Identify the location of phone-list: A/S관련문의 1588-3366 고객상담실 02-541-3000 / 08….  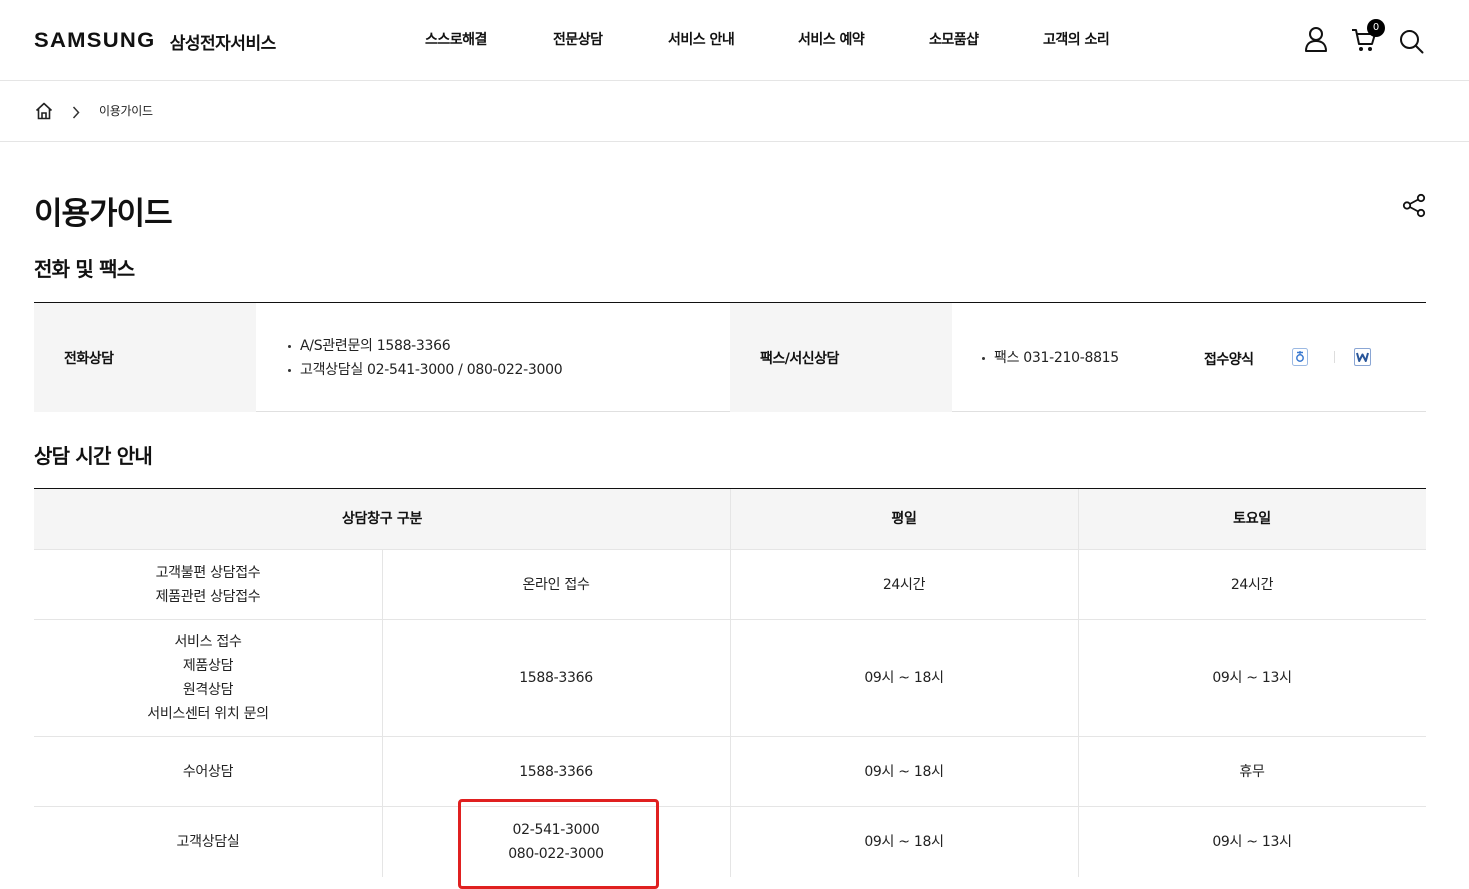
(424, 358).